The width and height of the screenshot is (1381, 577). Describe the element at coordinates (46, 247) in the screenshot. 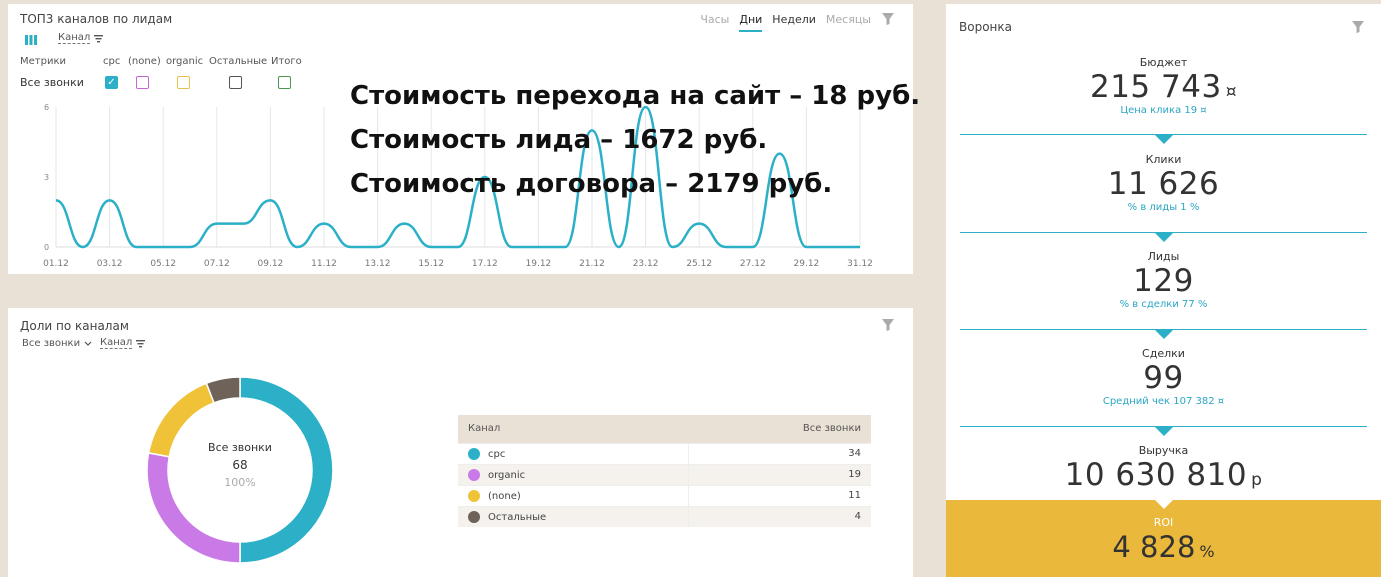

I see `y-tick-label: 0` at that location.